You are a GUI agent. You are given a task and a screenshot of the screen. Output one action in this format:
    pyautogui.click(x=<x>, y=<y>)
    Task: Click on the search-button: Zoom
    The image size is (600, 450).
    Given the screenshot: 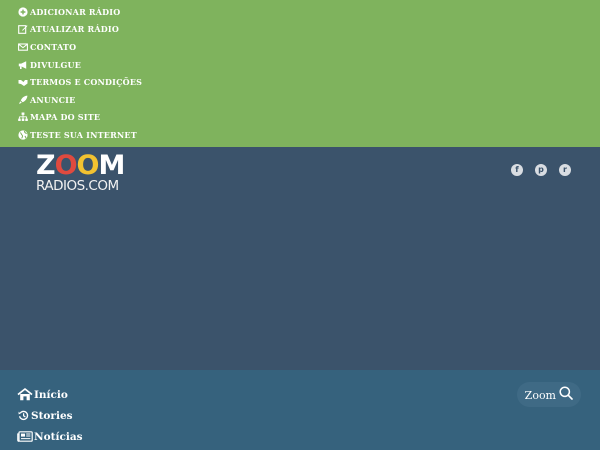 What is the action you would take?
    pyautogui.click(x=549, y=394)
    